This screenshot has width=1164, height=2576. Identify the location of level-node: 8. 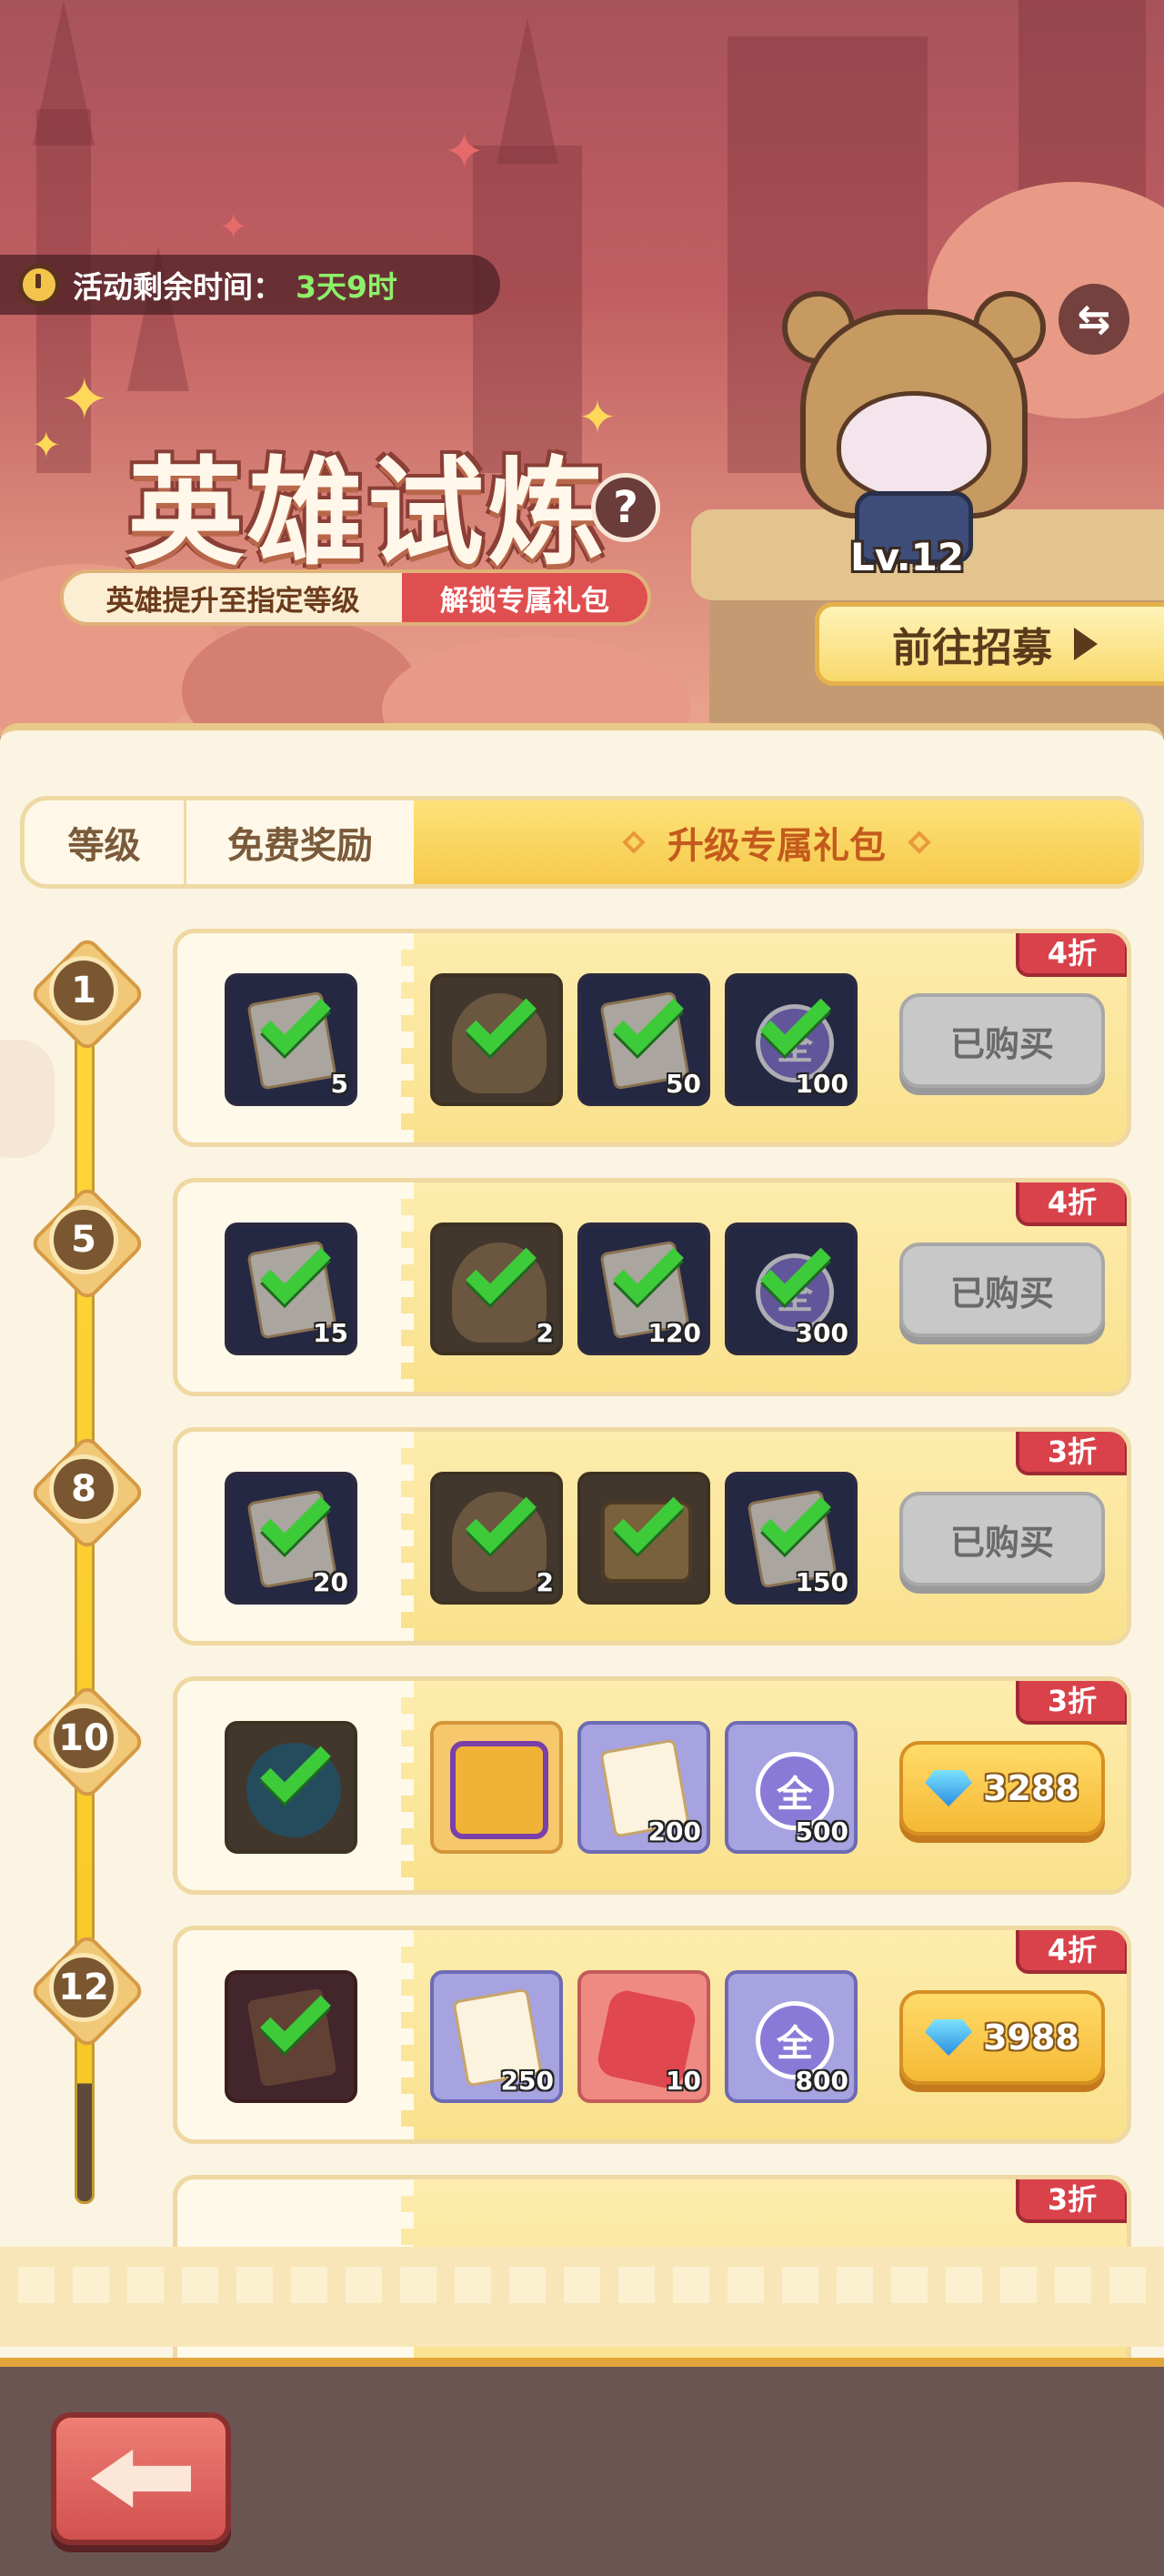
(84, 1489).